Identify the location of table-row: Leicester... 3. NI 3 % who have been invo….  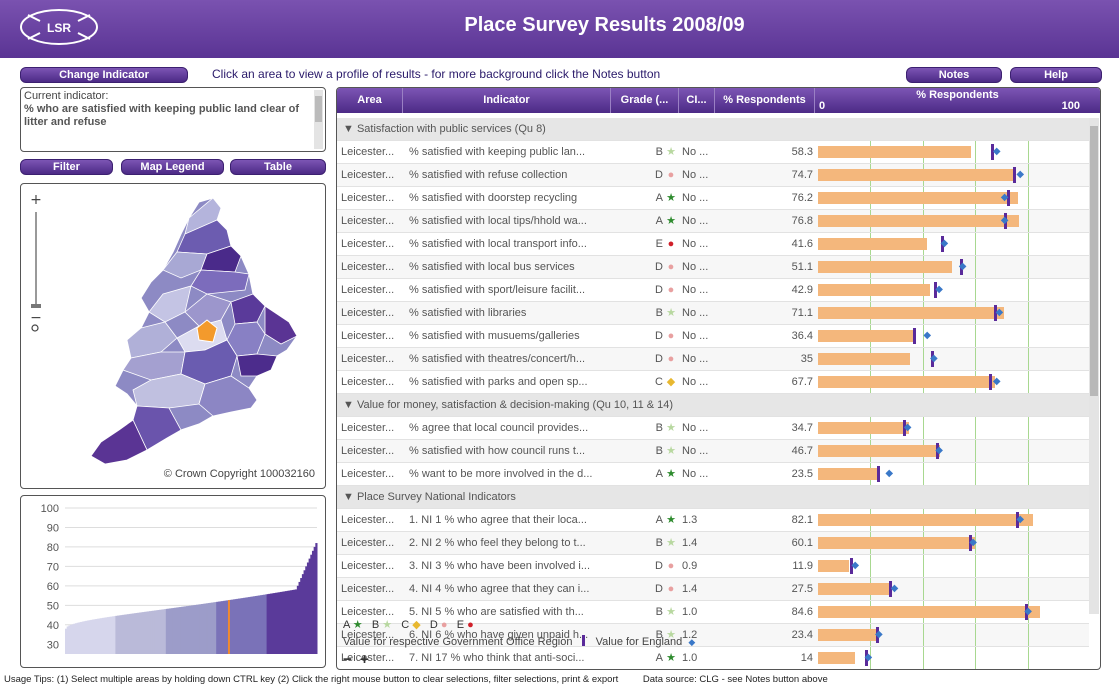
(713, 566).